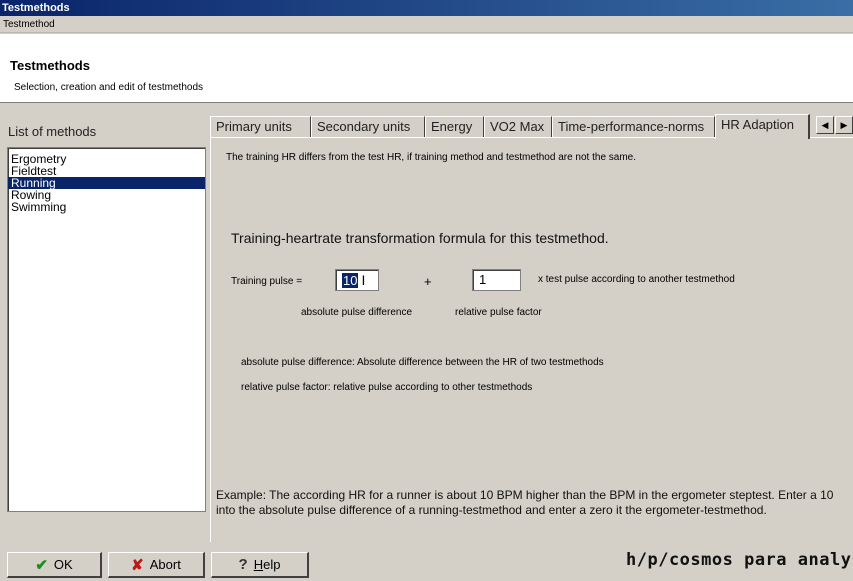  Describe the element at coordinates (825, 125) in the screenshot. I see `tab-scroll-left-icon: ◀` at that location.